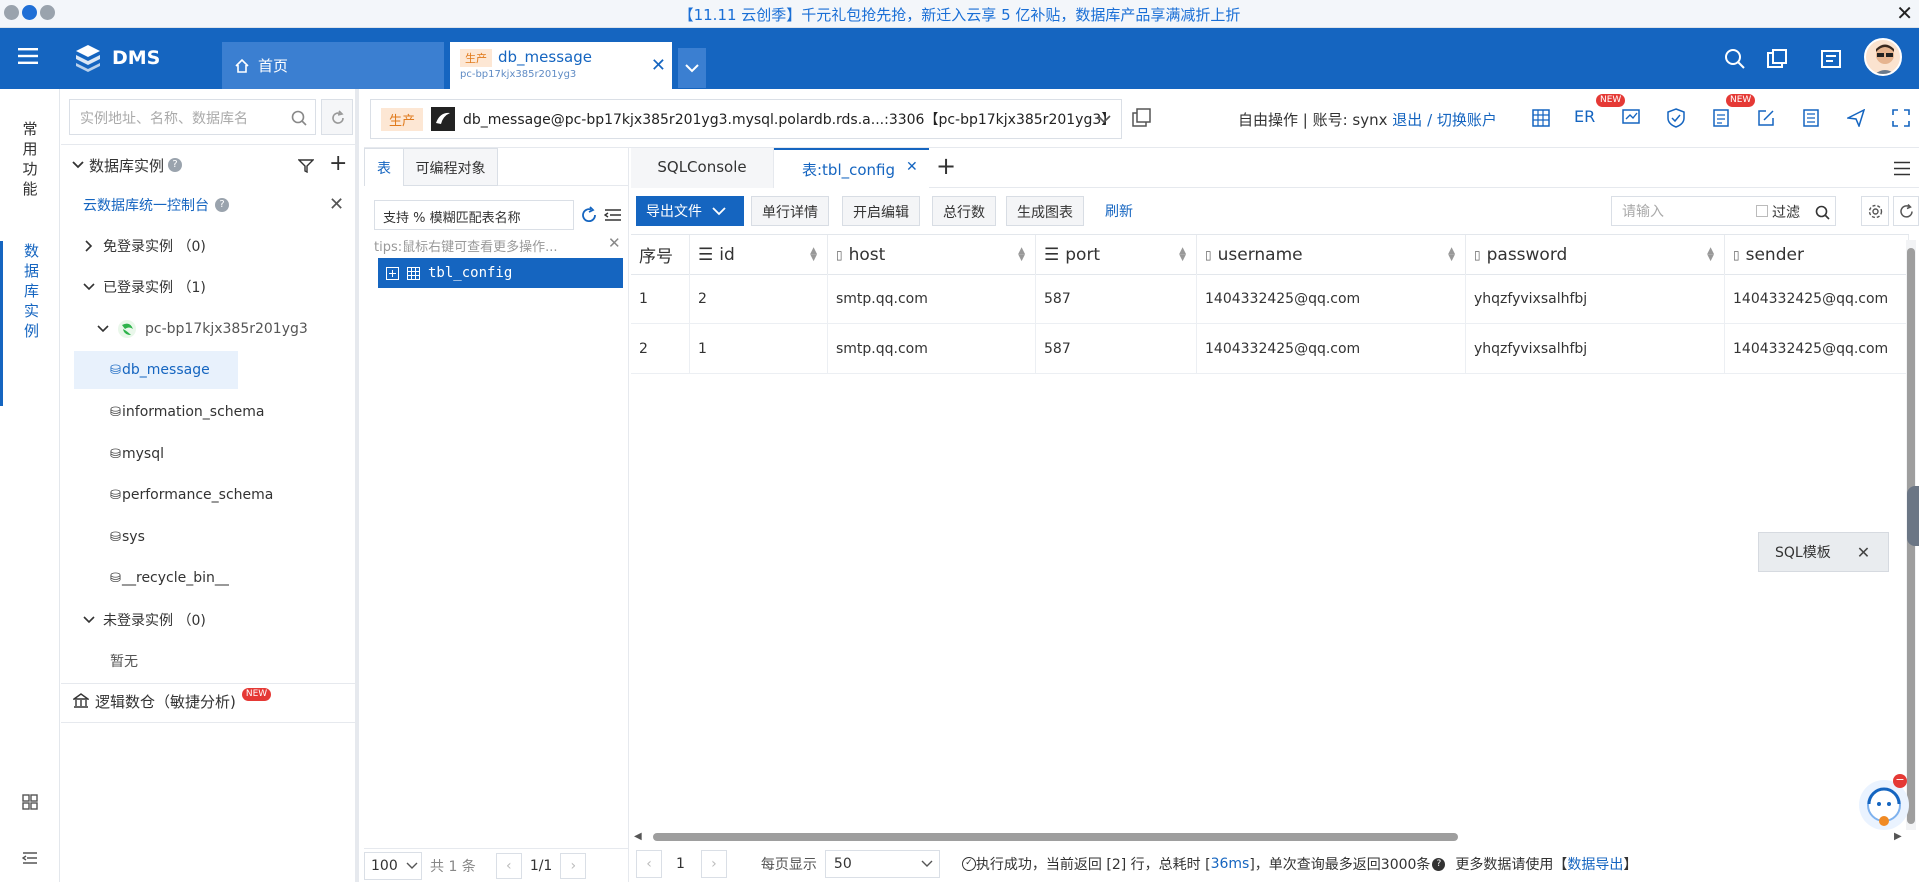  Describe the element at coordinates (1831, 59) in the screenshot. I see `task-list-icon` at that location.